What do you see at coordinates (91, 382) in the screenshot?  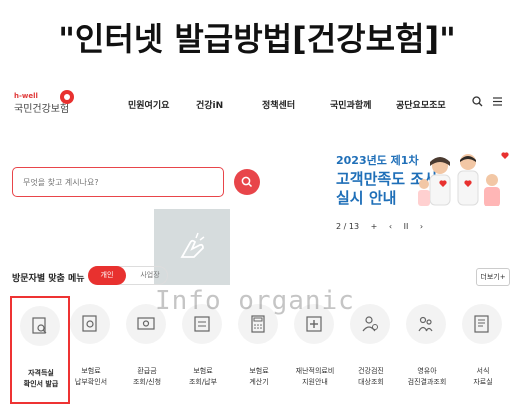 I see `tile-label: 납부확인서` at bounding box center [91, 382].